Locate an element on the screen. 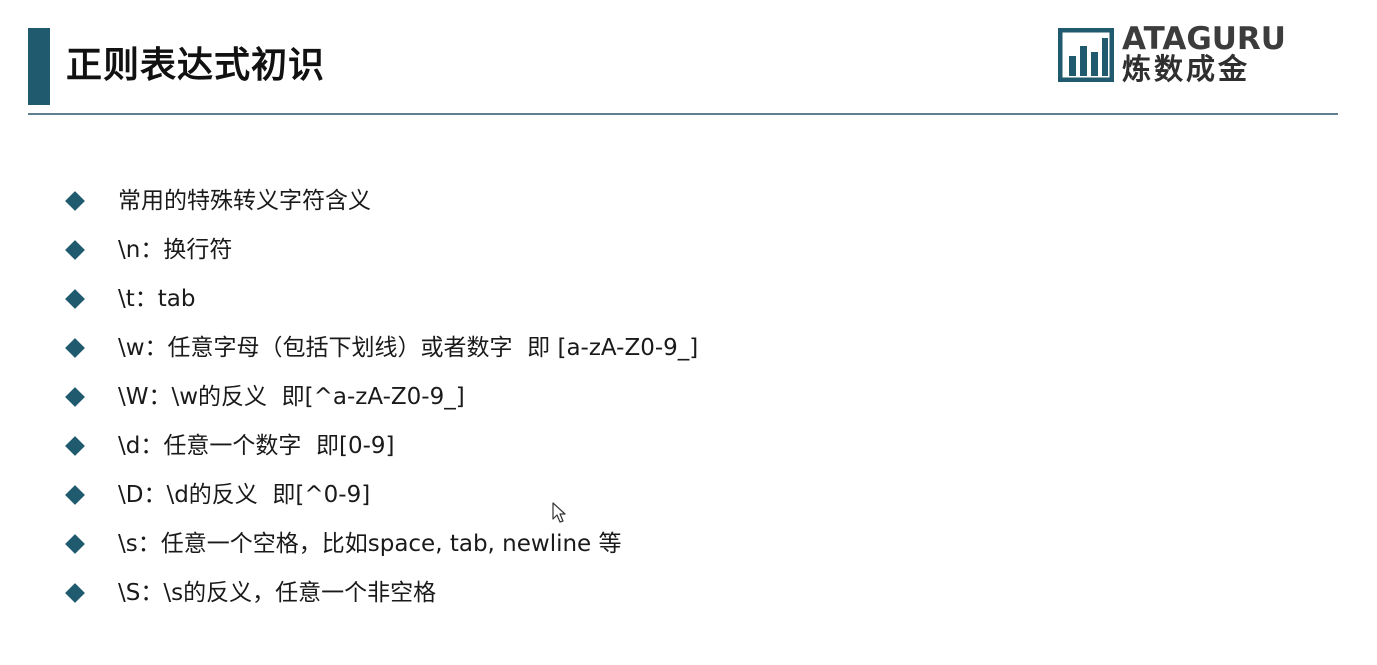 The image size is (1377, 665). list-item: \d：任意一个数字 即[0-9] is located at coordinates (381, 445).